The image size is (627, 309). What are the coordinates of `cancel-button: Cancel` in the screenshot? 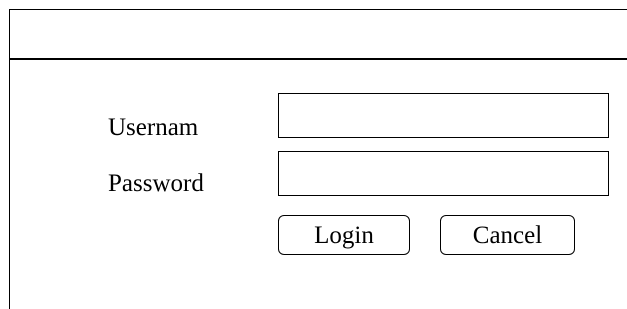 It's located at (507, 235).